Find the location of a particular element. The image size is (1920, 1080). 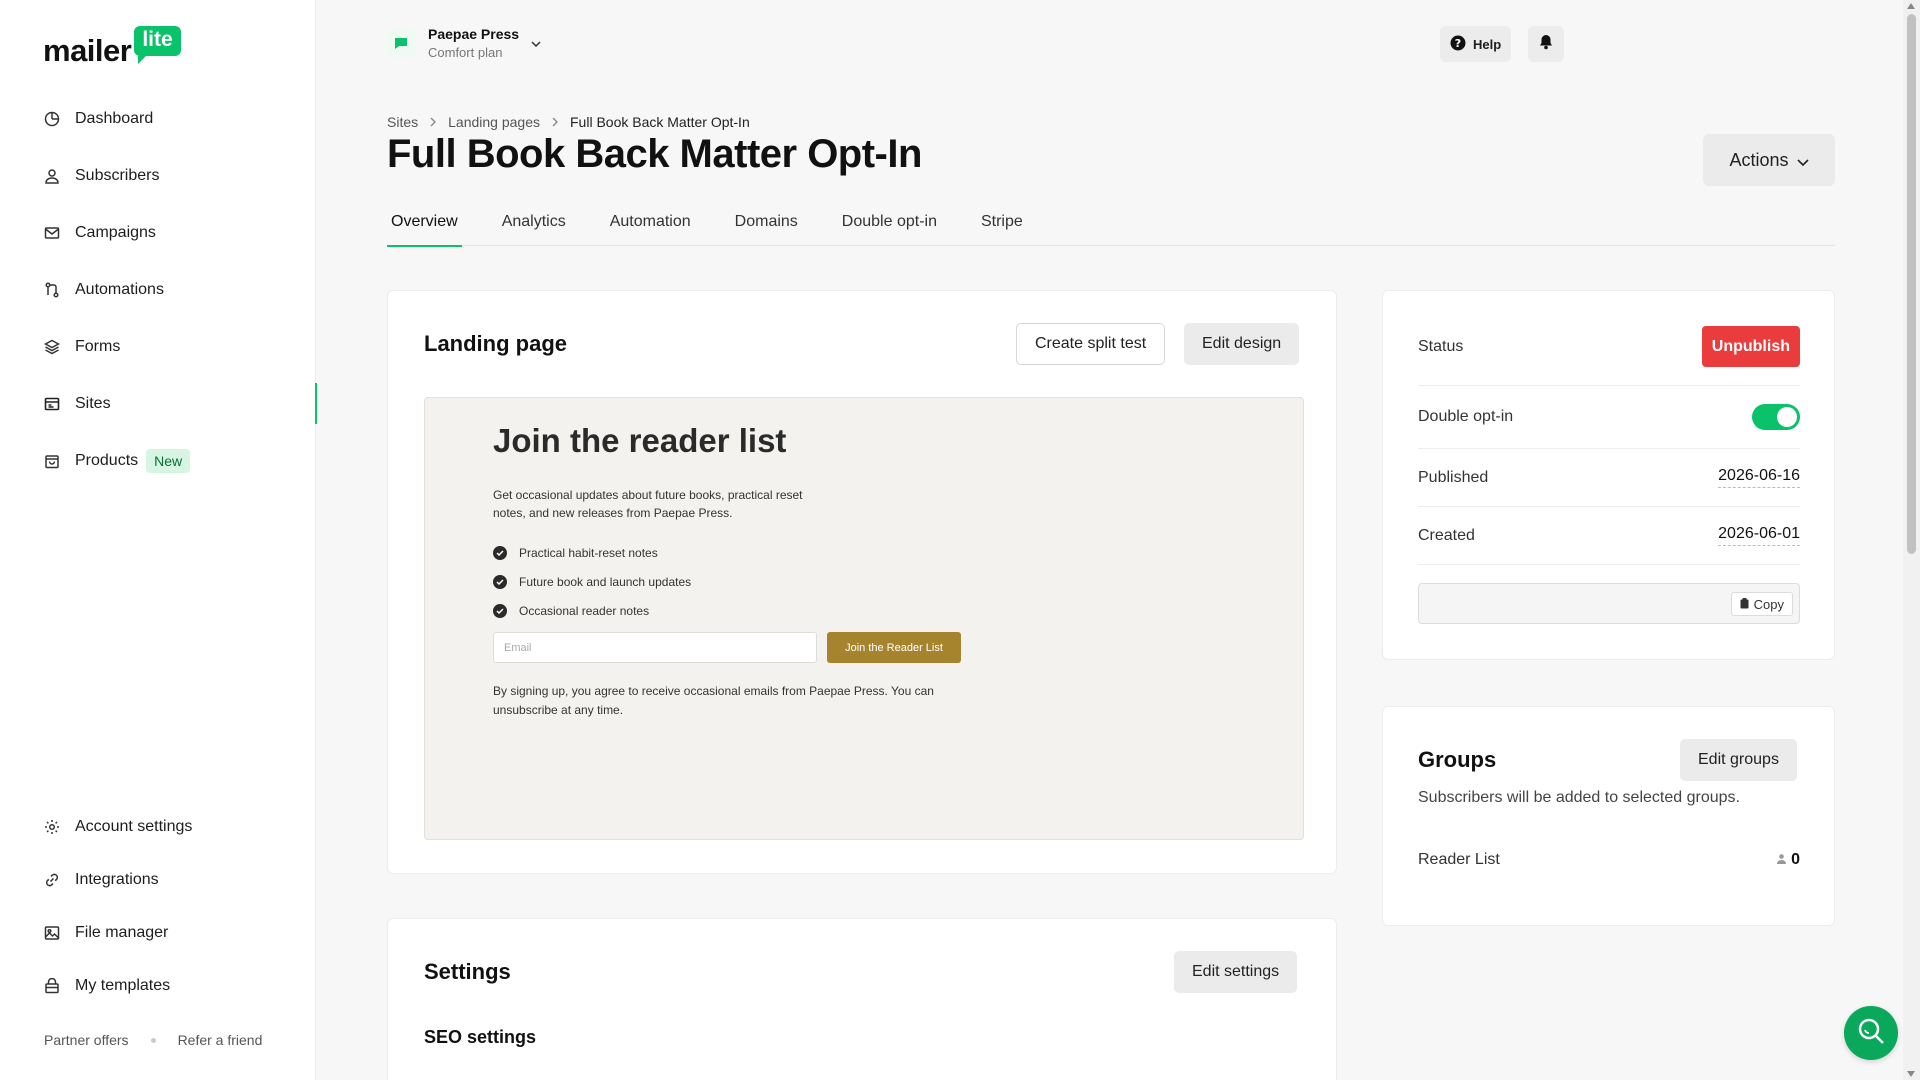

logo-text: mailer is located at coordinates (87, 50).